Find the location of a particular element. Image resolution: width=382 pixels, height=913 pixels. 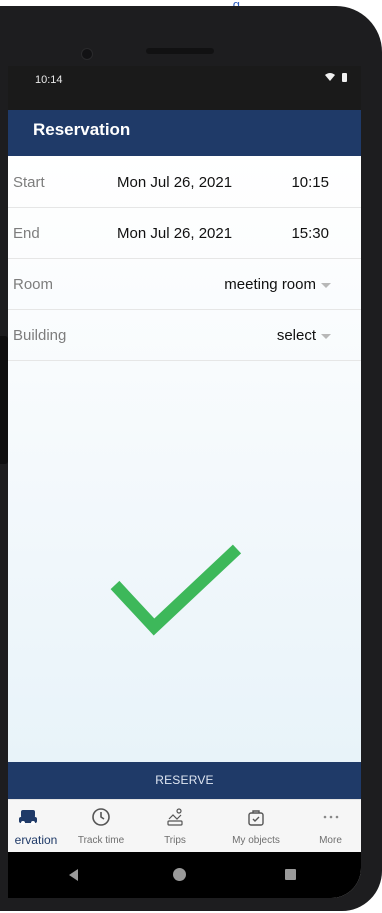

checkmark-icon is located at coordinates (176, 590).